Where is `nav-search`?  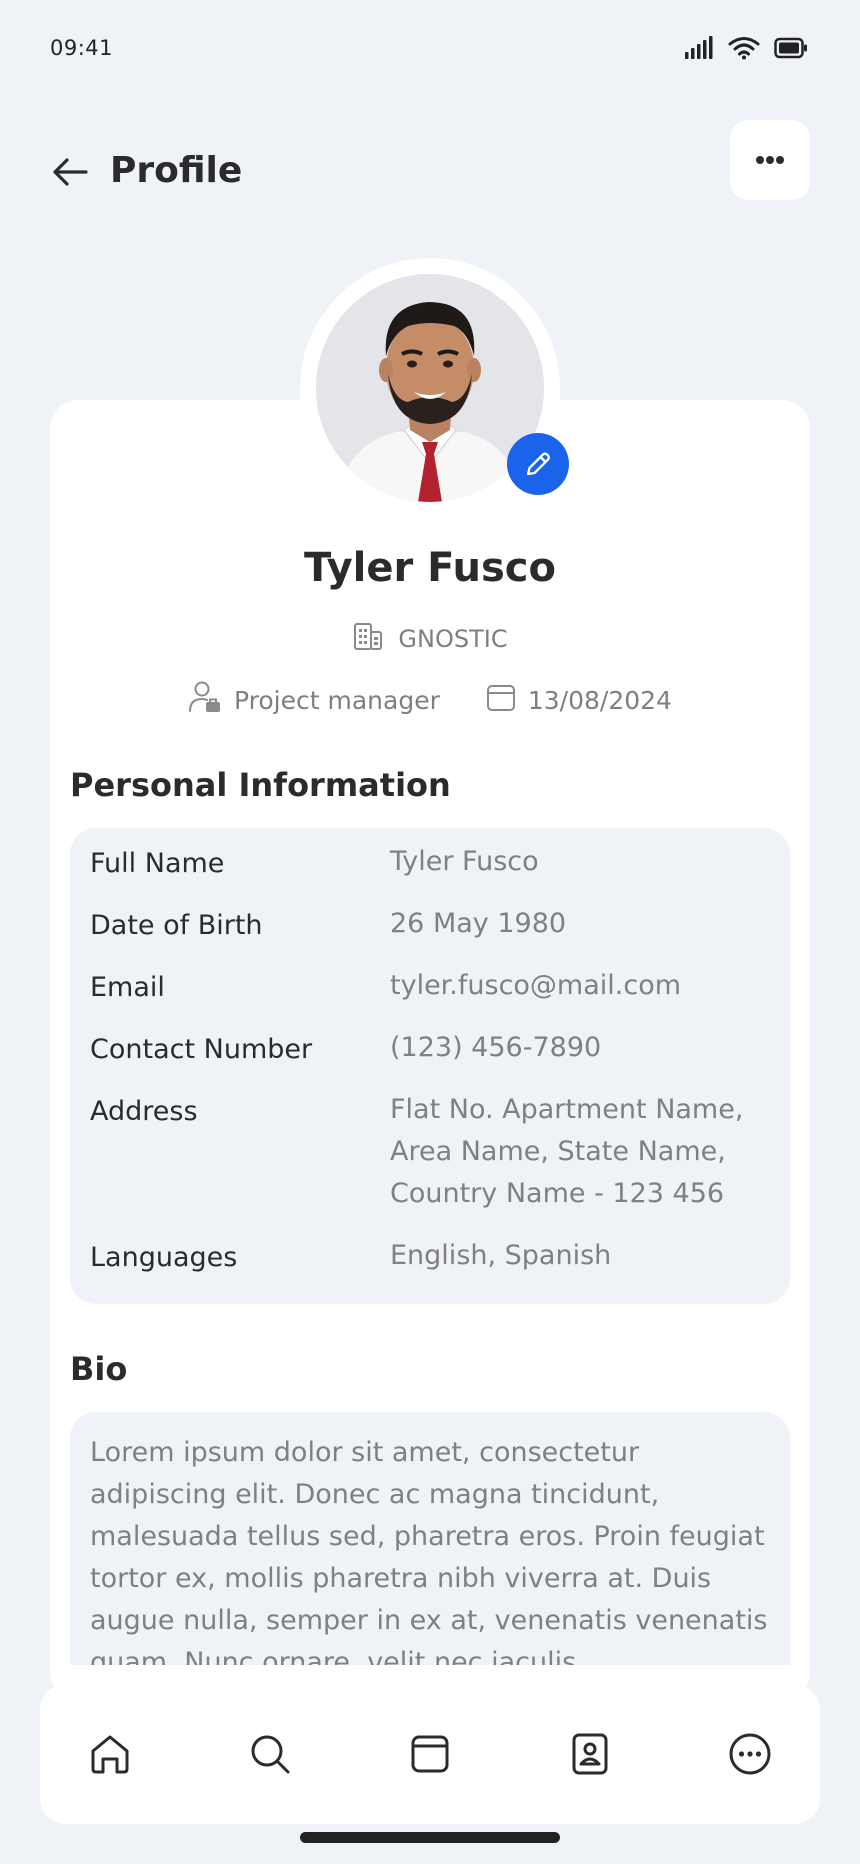 nav-search is located at coordinates (270, 1754).